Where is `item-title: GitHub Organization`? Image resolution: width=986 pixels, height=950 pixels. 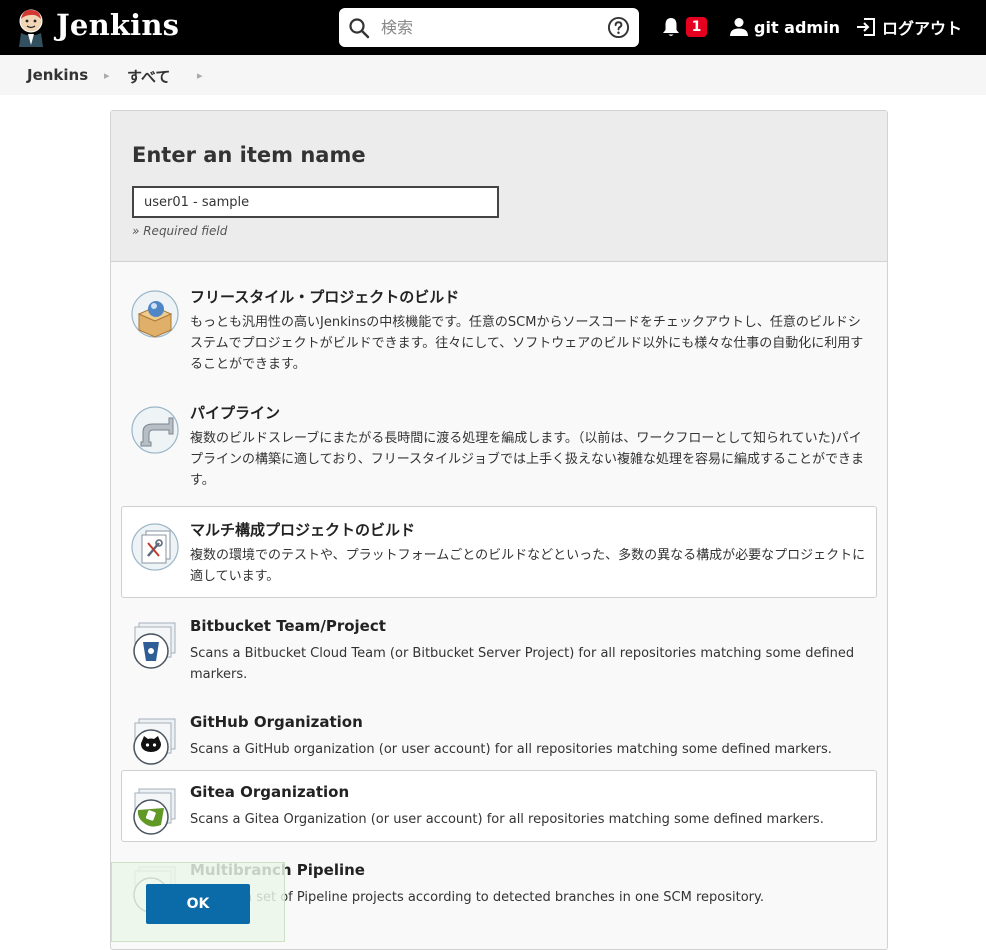 item-title: GitHub Organization is located at coordinates (276, 722).